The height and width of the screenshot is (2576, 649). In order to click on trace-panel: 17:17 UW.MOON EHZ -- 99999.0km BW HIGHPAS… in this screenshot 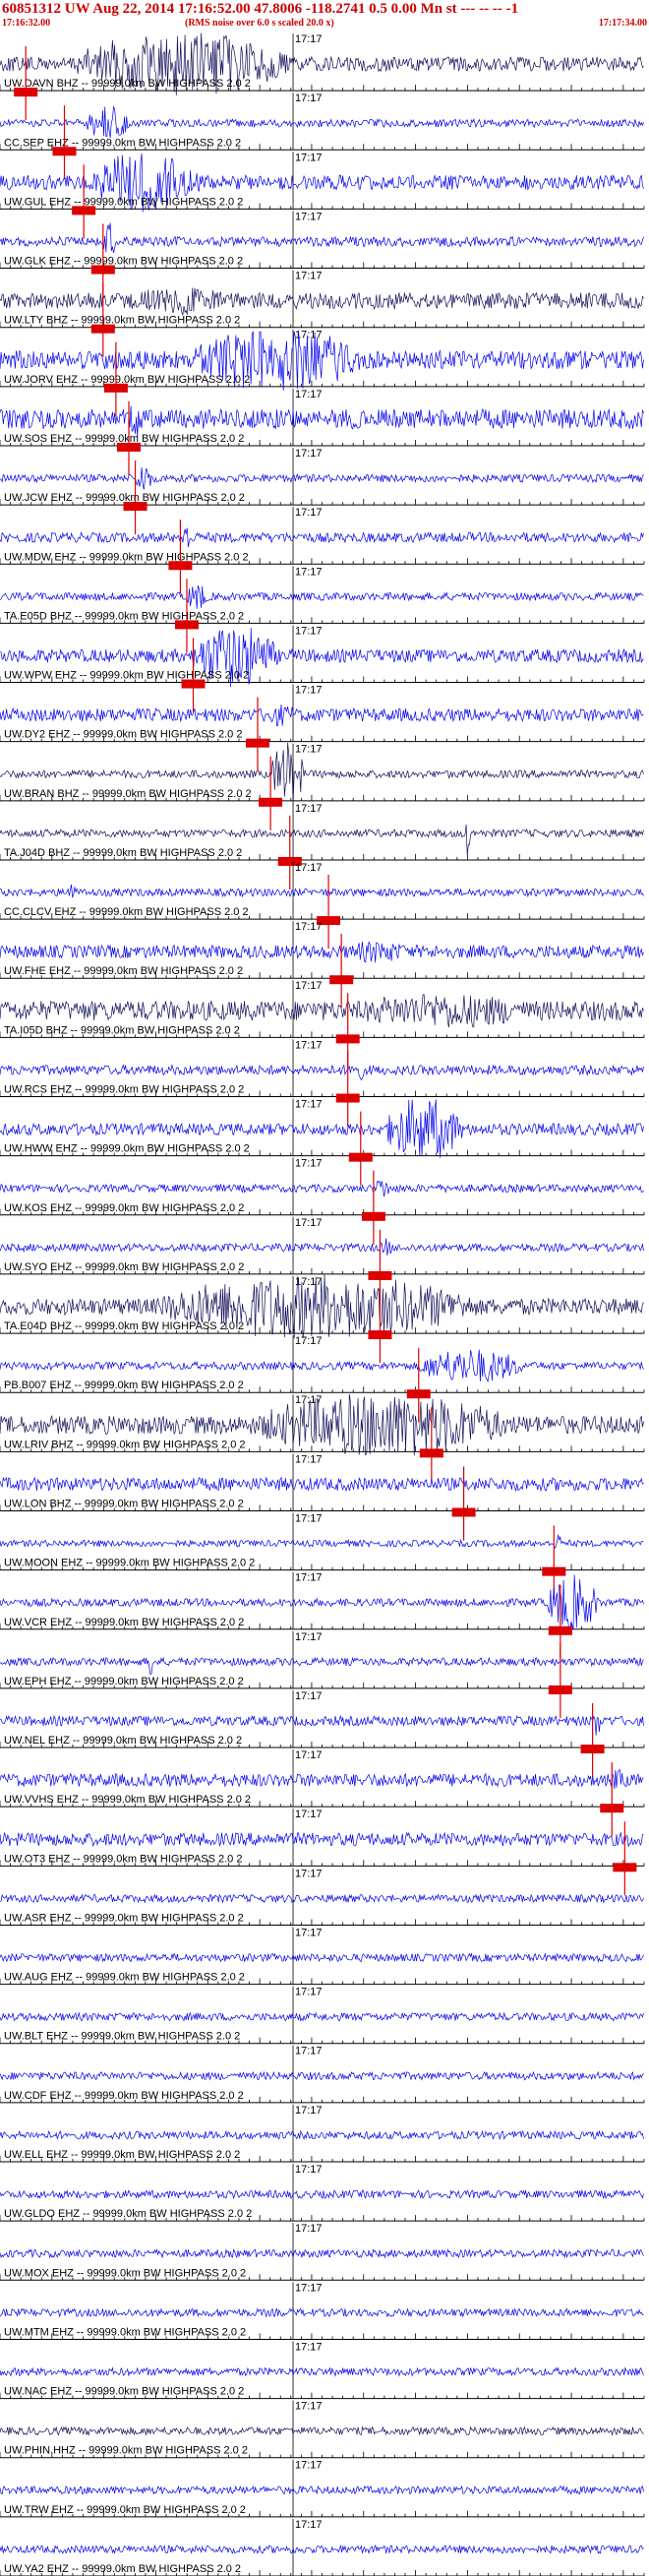, I will do `click(322, 1556)`.